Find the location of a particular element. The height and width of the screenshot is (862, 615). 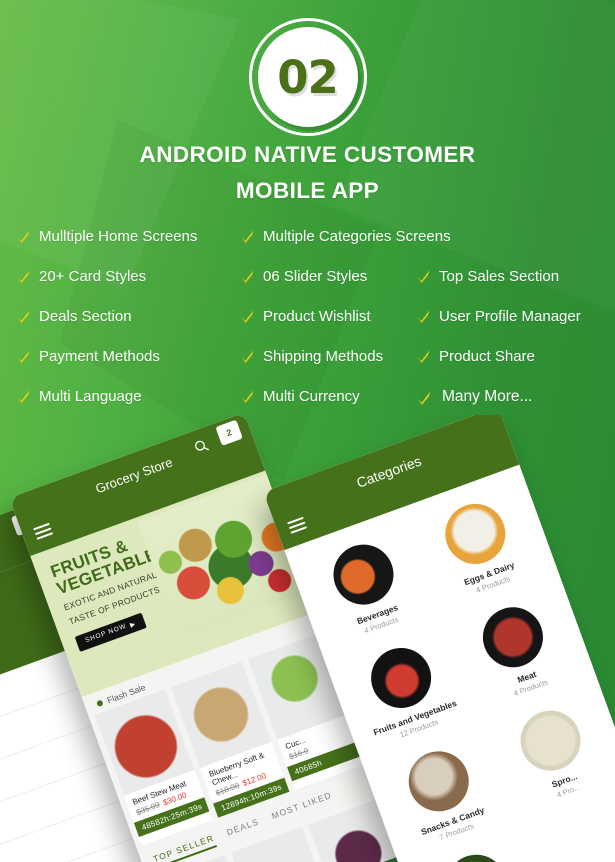

feature-label: Top Sales Section is located at coordinates (499, 276).